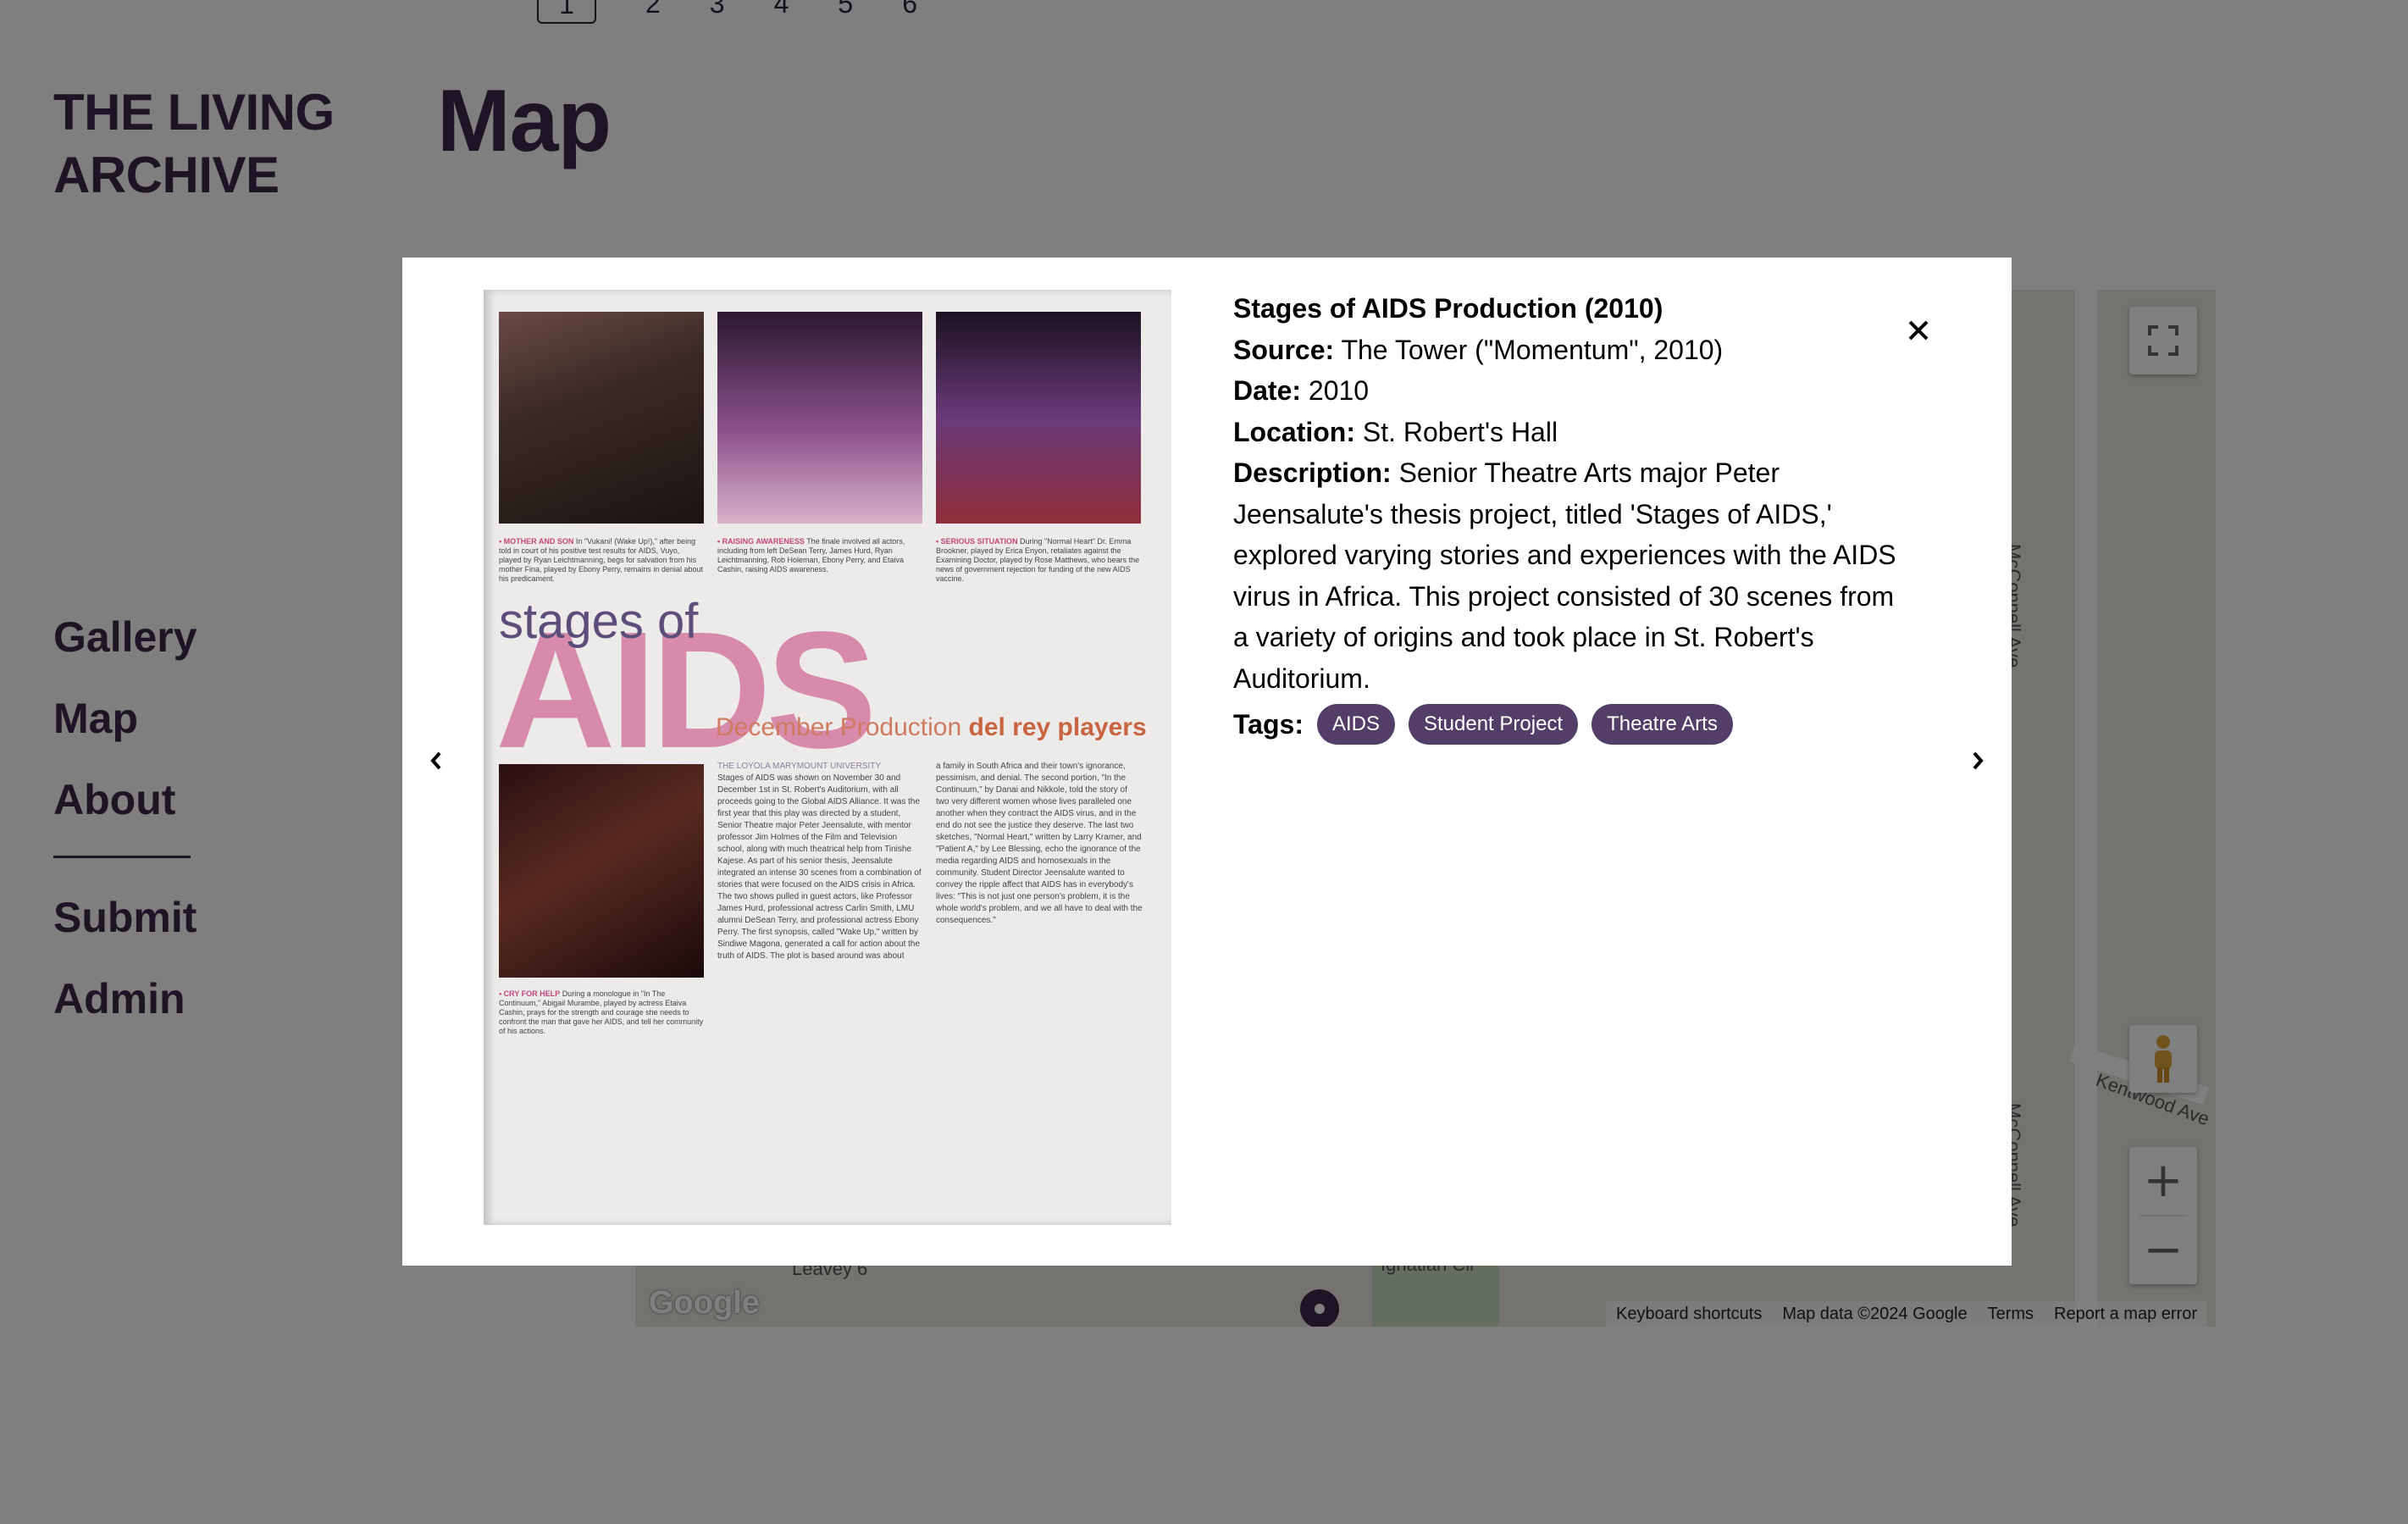 The width and height of the screenshot is (2408, 1524). I want to click on tag-chip: AIDS, so click(1355, 724).